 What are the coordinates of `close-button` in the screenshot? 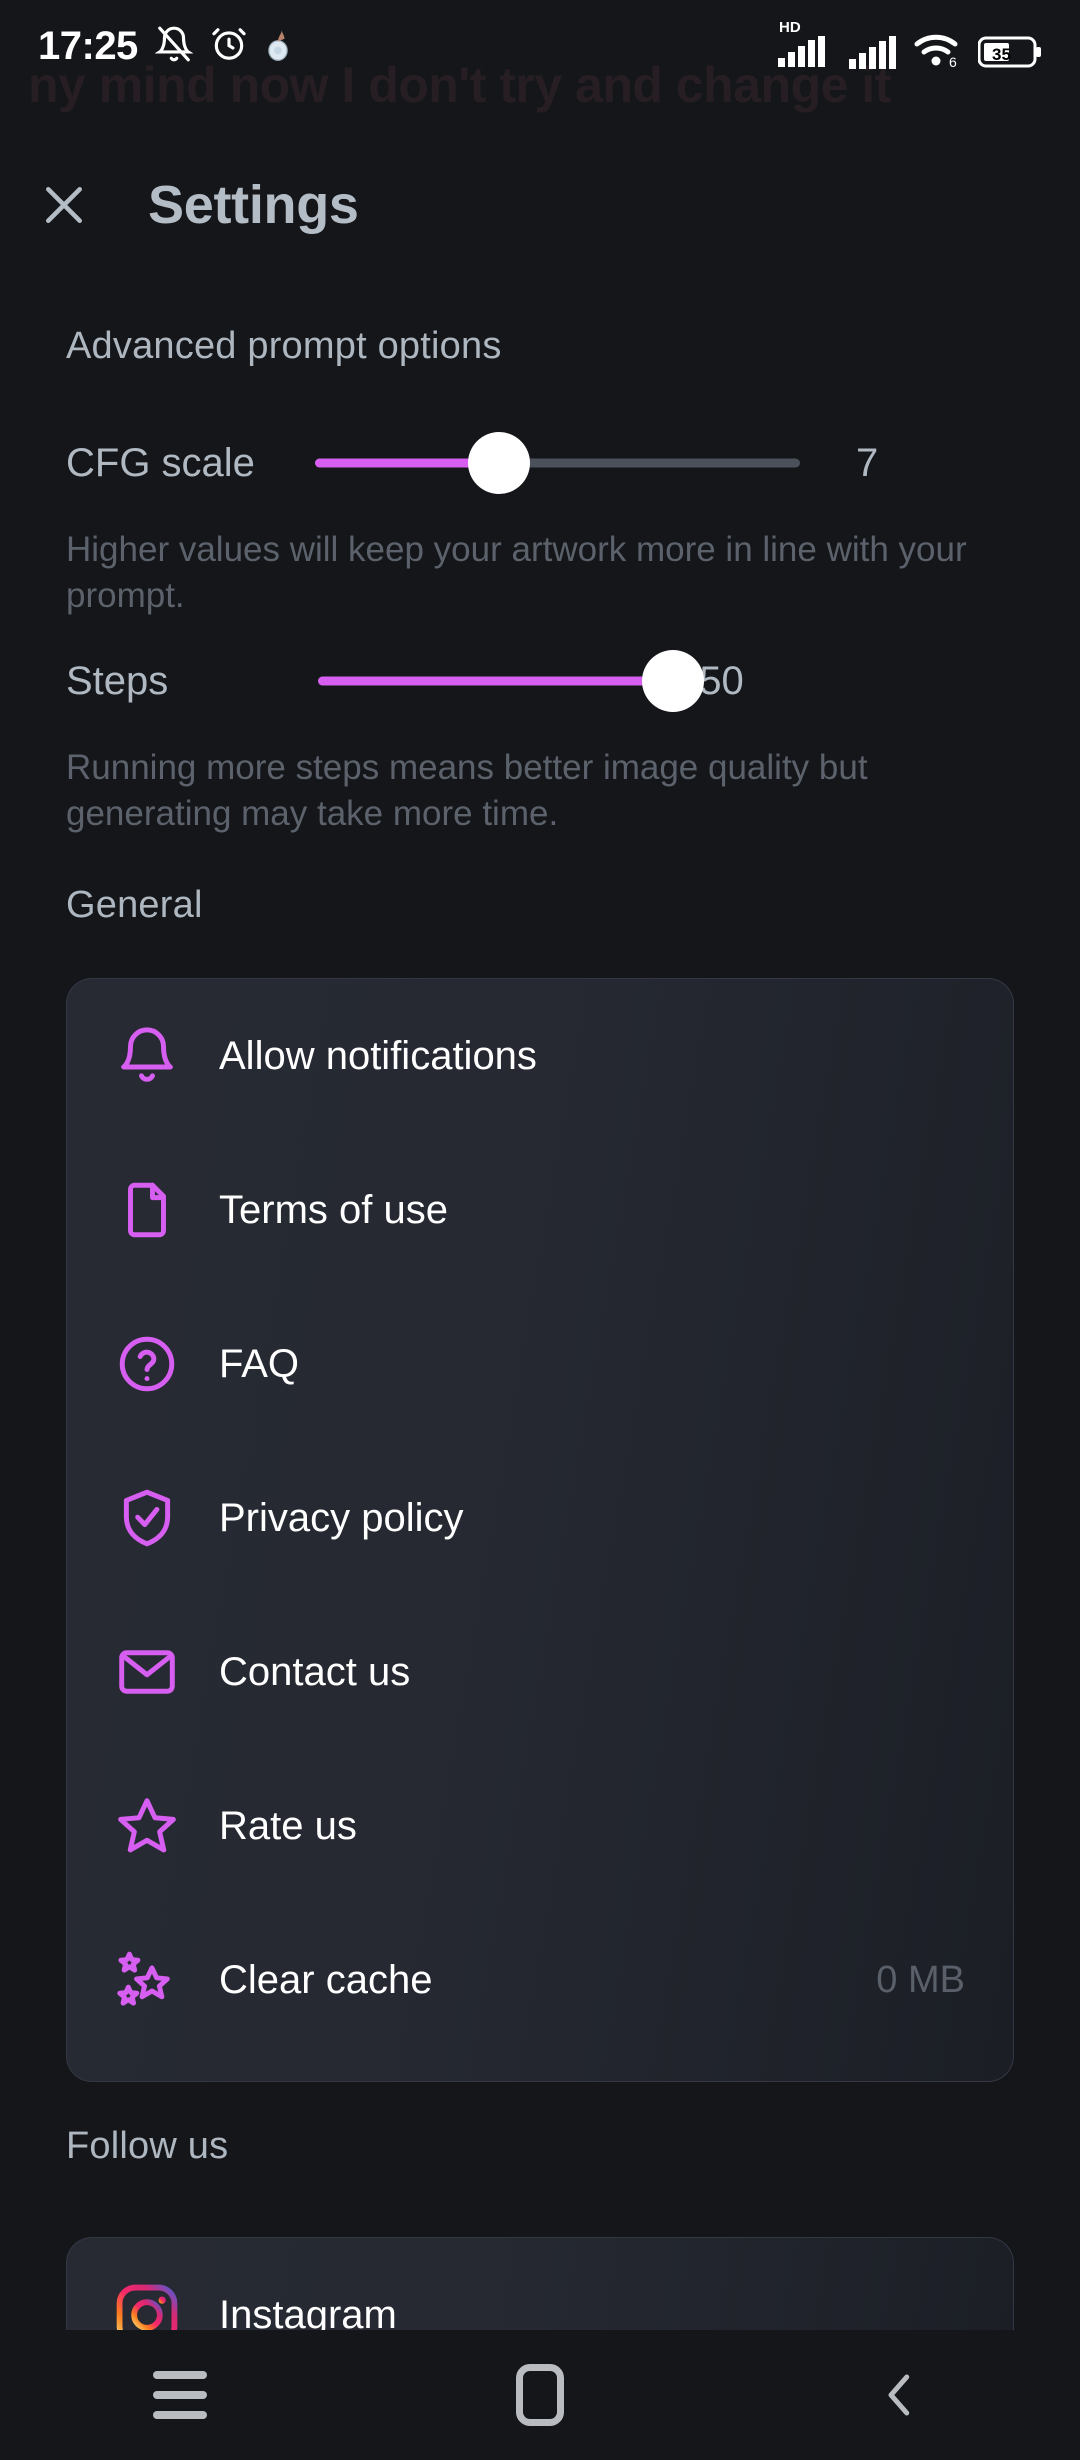 It's located at (64, 205).